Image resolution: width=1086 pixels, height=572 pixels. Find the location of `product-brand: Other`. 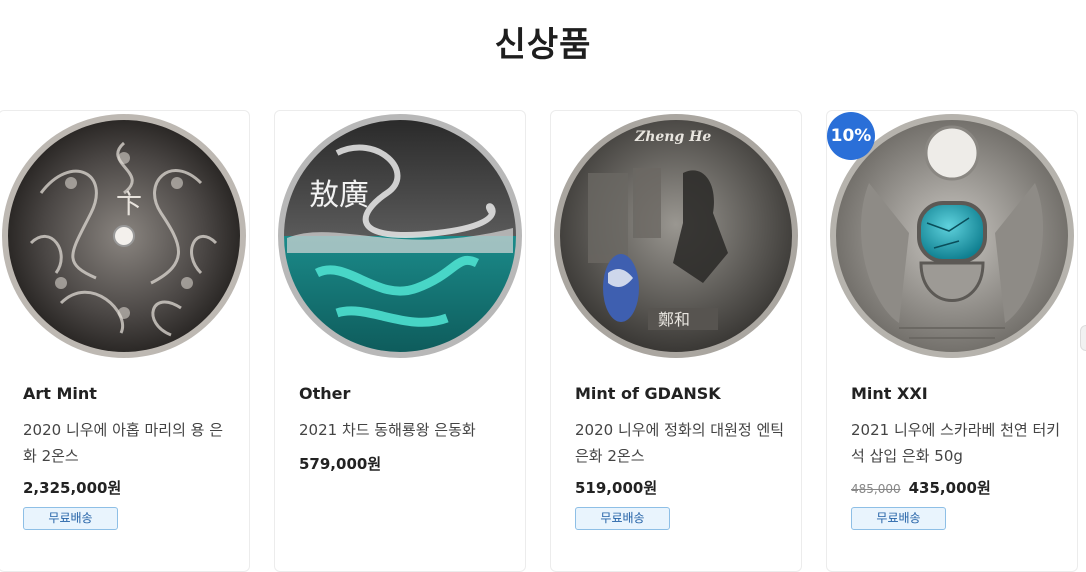

product-brand: Other is located at coordinates (325, 393).